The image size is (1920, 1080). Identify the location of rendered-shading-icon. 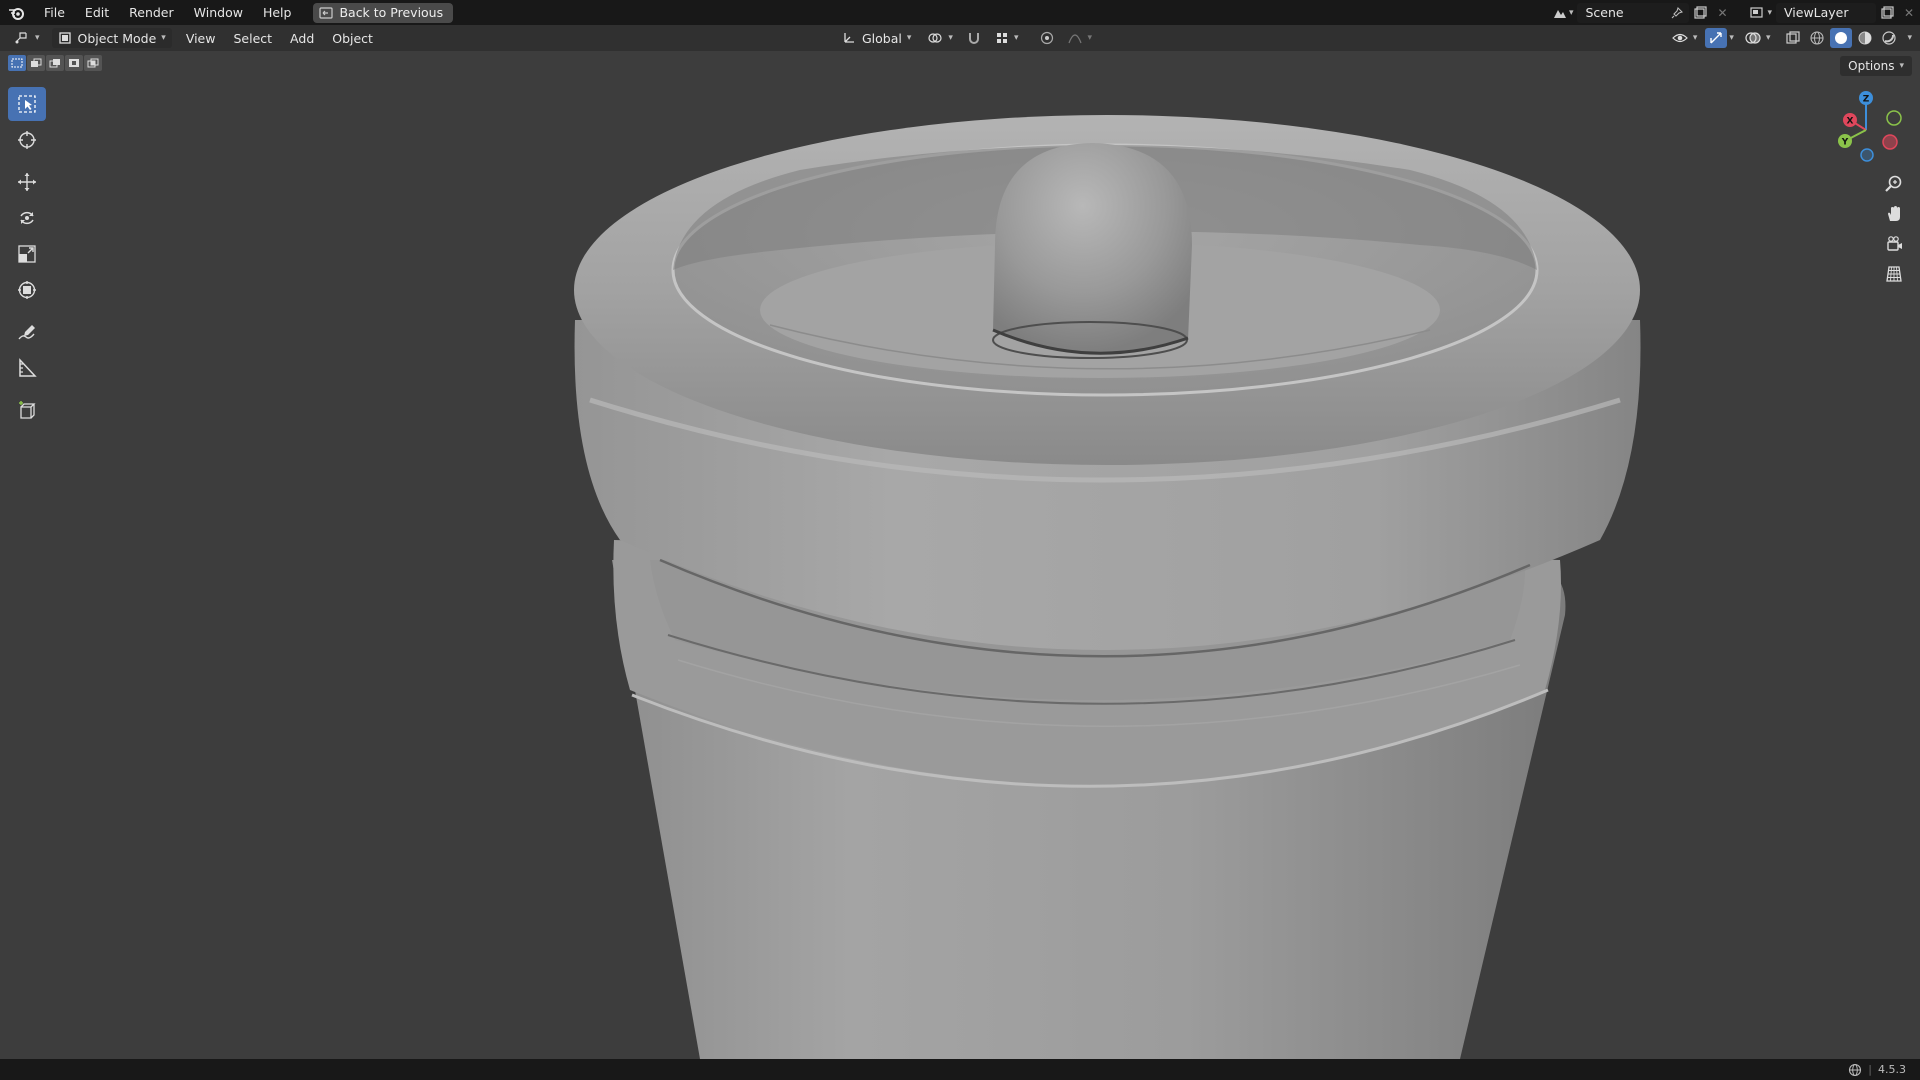
(1889, 38).